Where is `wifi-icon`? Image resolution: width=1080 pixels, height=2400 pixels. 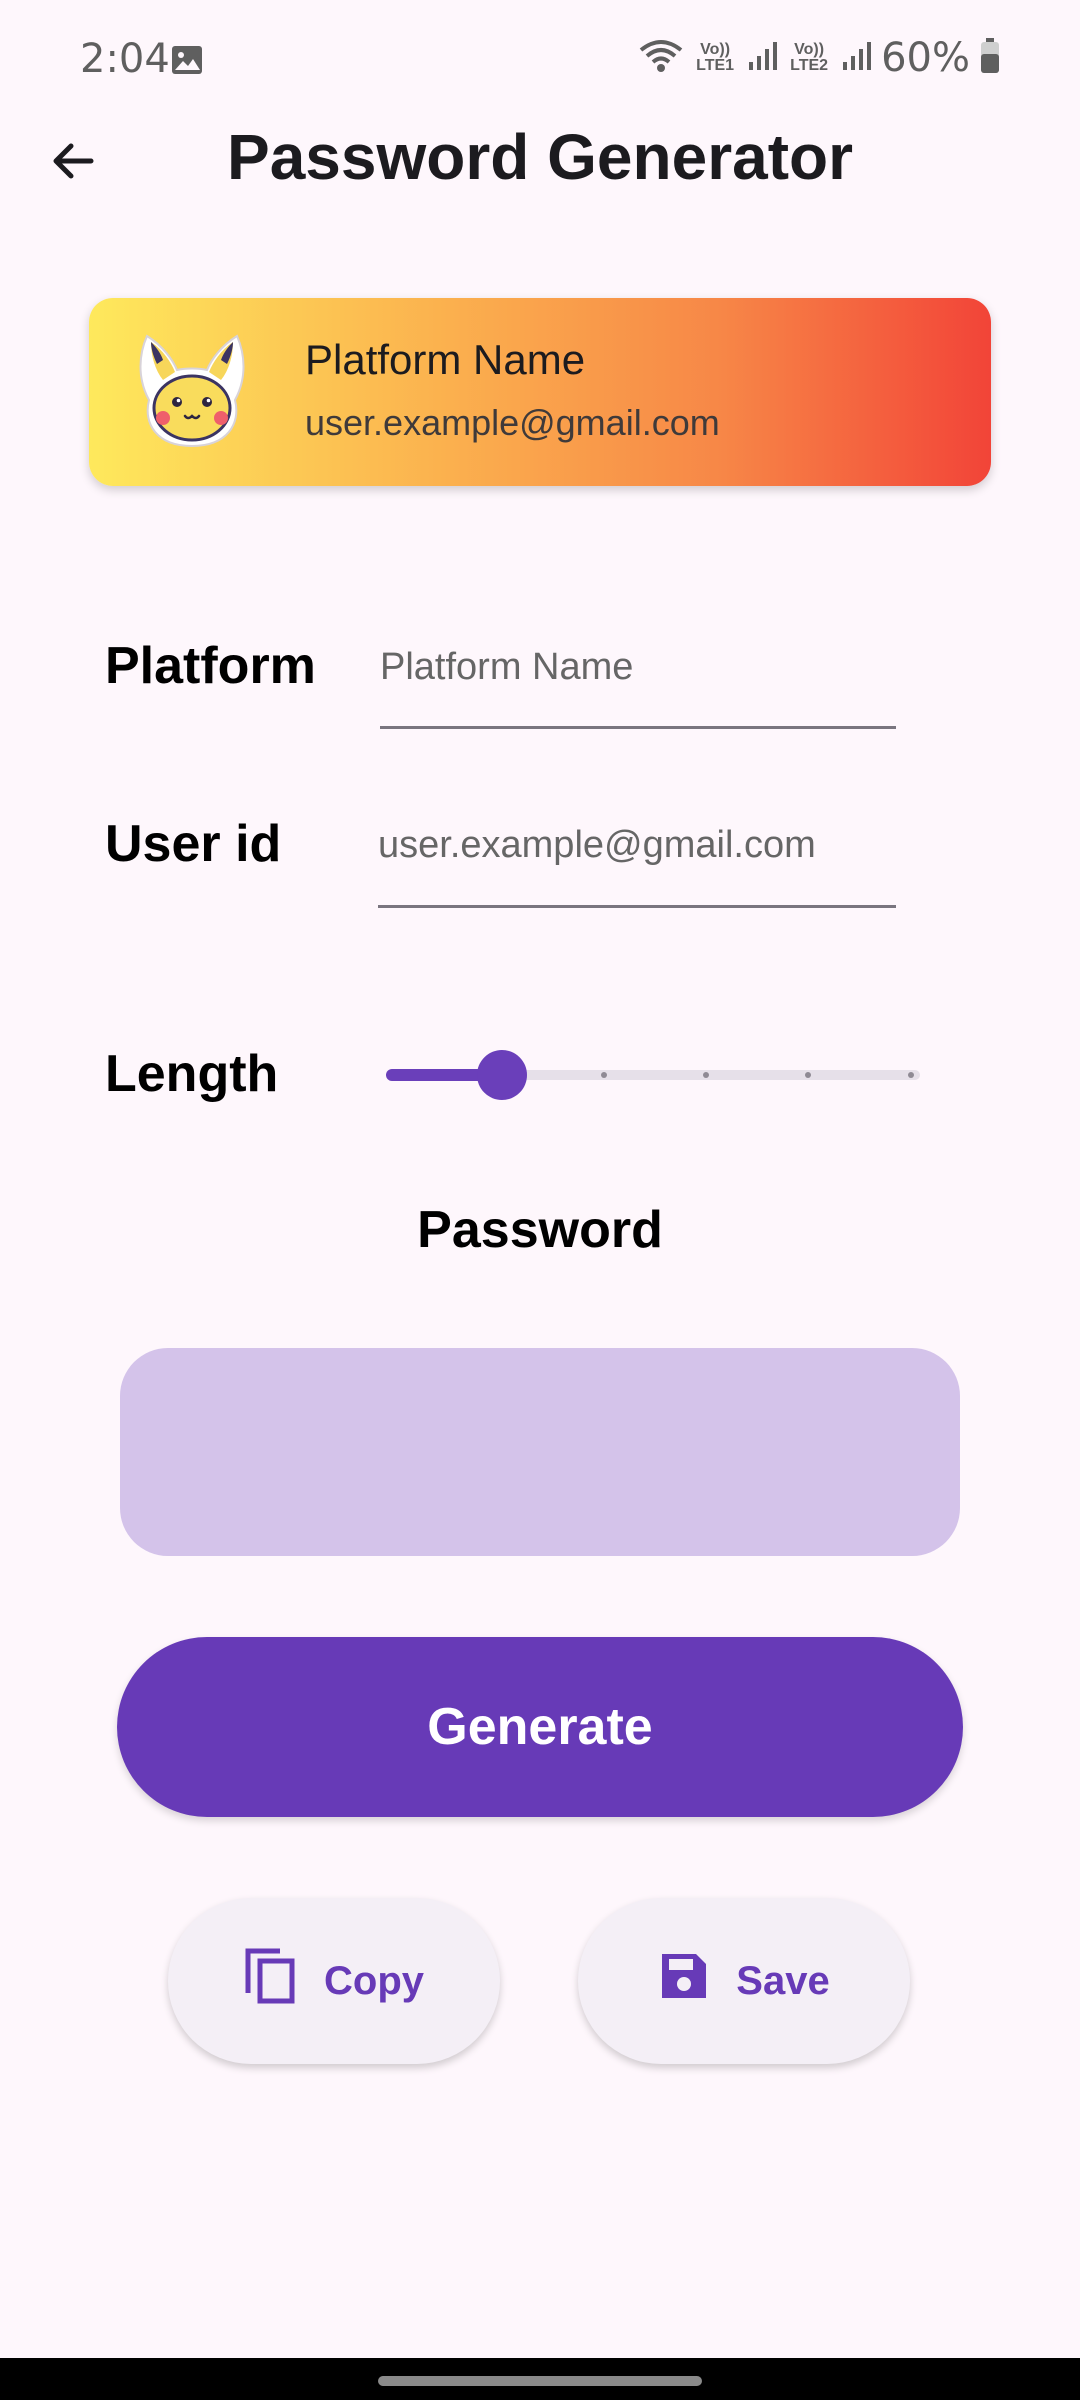 wifi-icon is located at coordinates (661, 58).